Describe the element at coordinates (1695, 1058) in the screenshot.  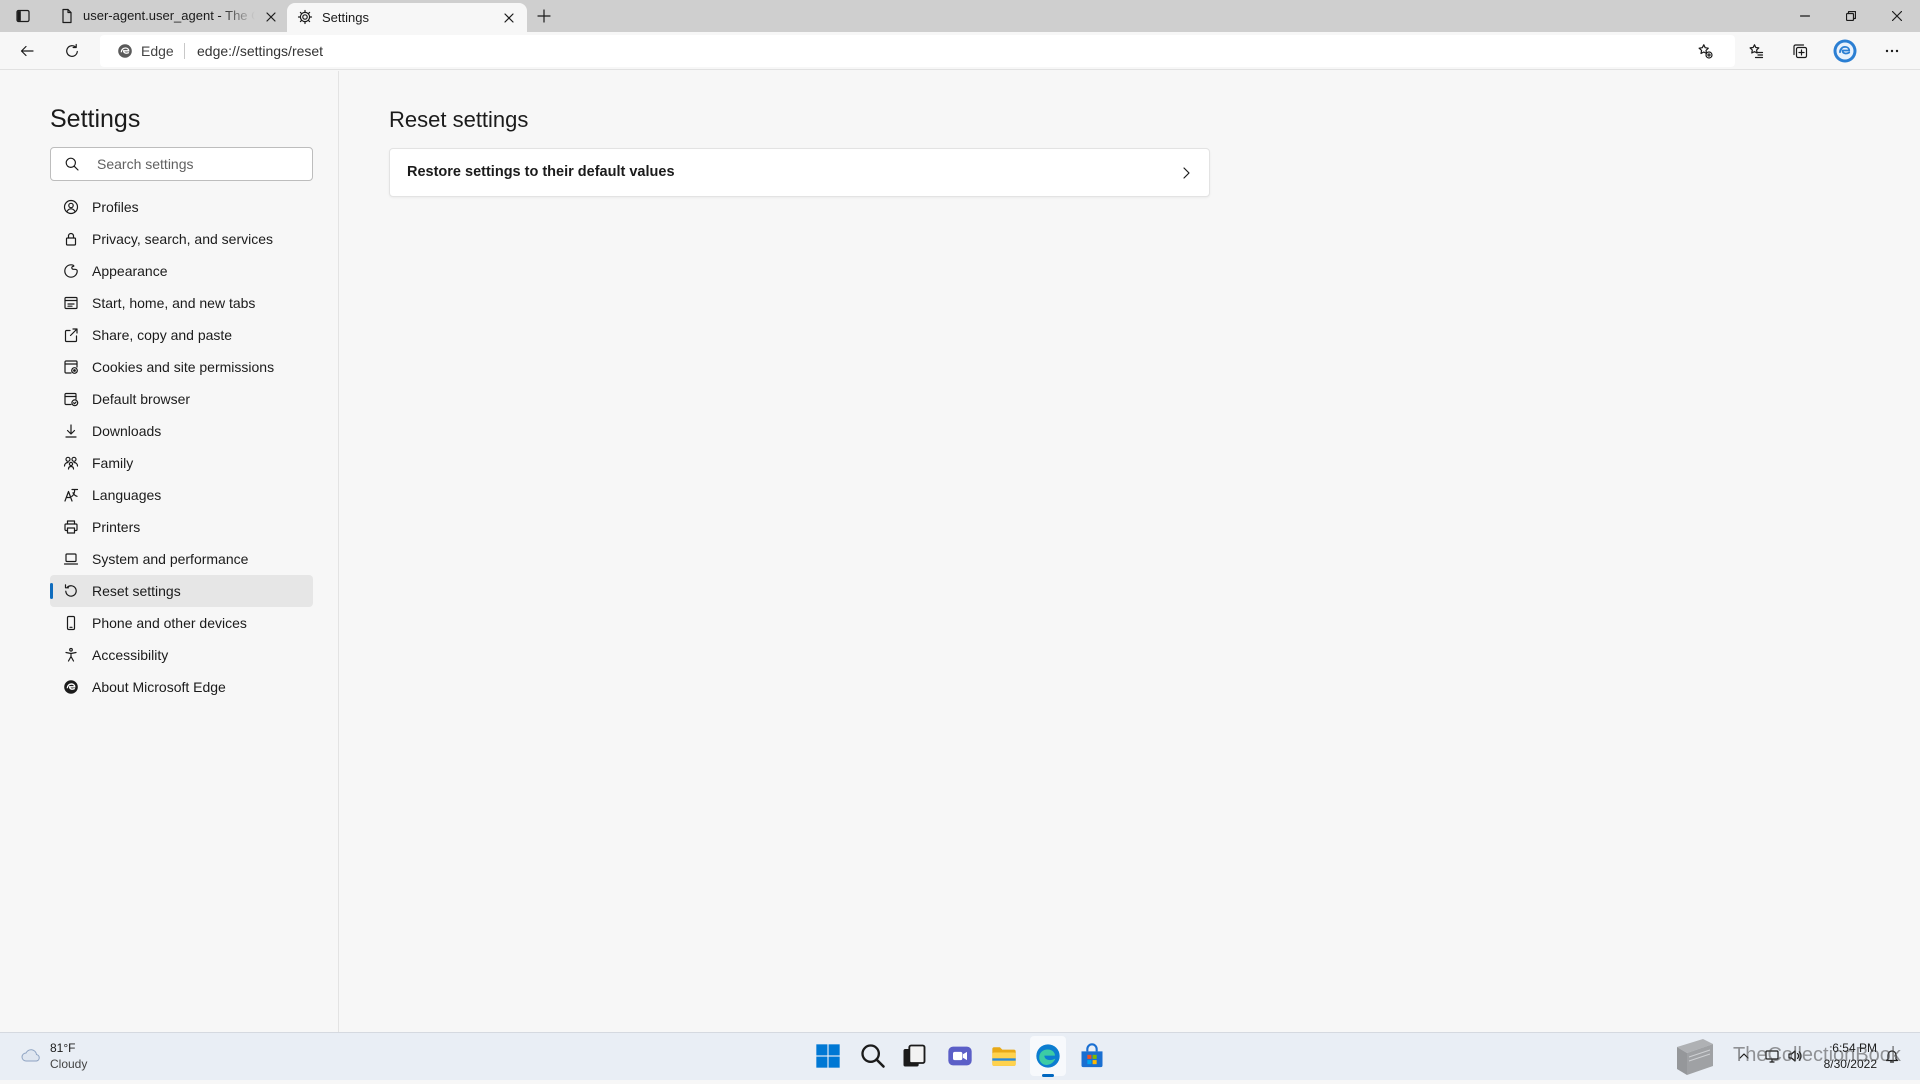
I see `book-icon` at that location.